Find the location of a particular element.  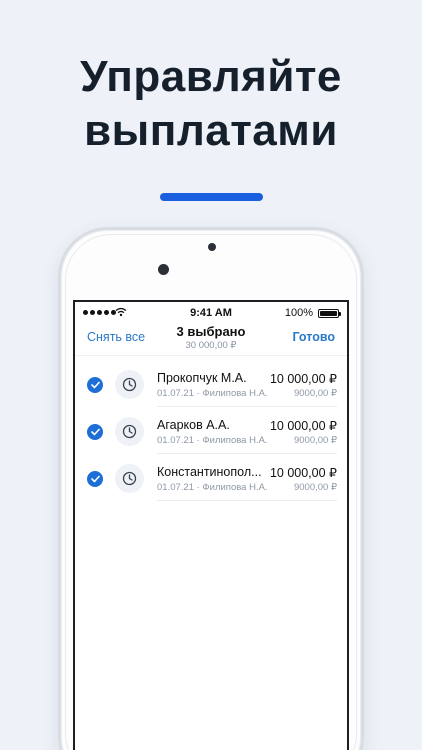

promo-headline: Управляйте выплатами is located at coordinates (211, 104).